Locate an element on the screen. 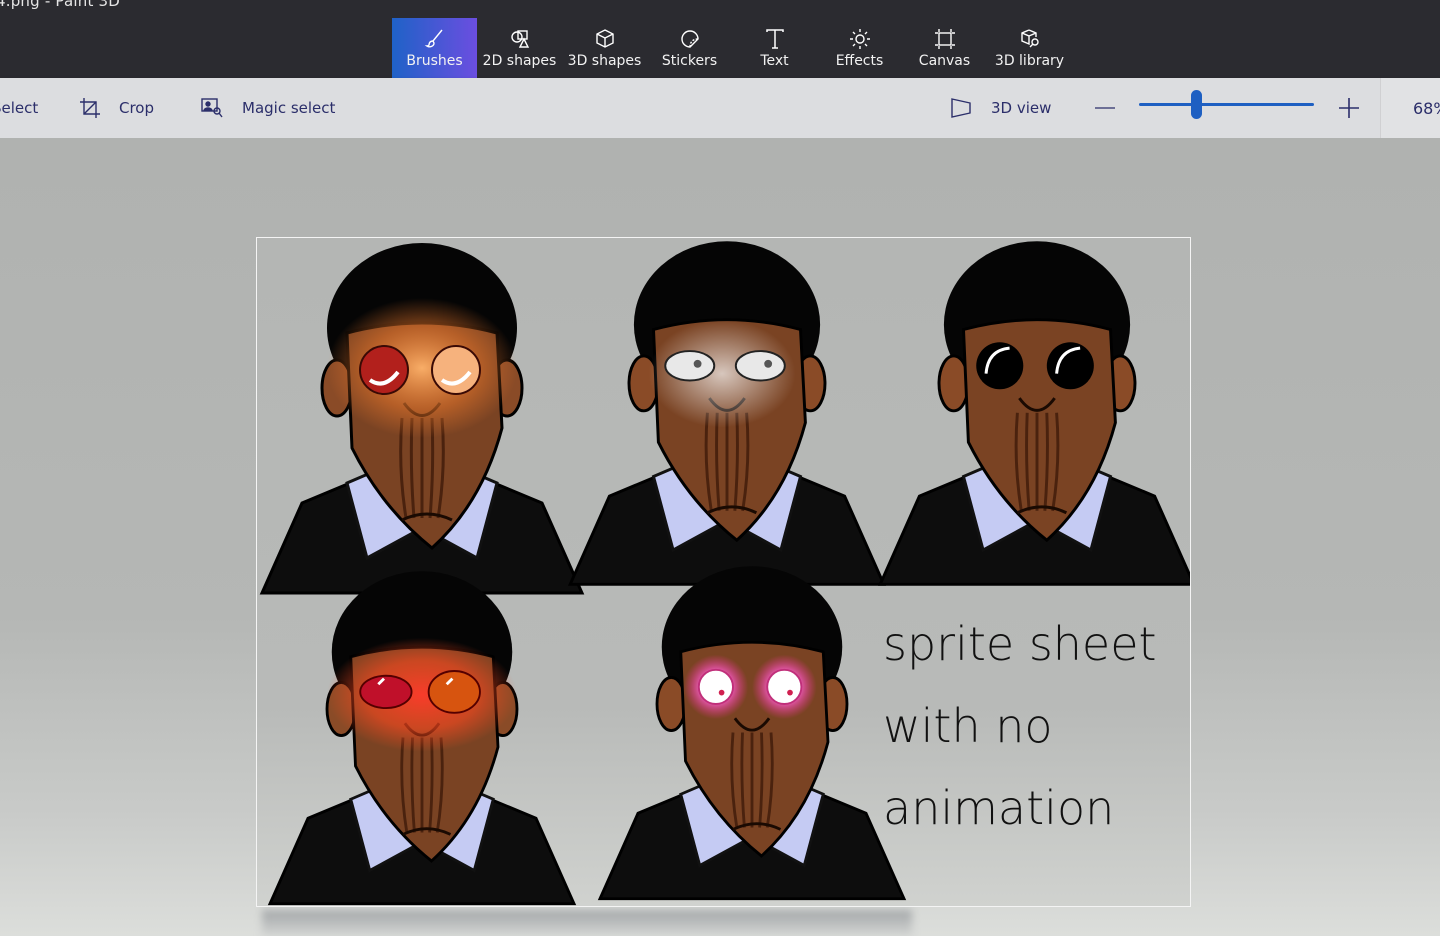 Image resolution: width=1440 pixels, height=936 pixels. tab-3d-shapes: 3D shapes is located at coordinates (604, 48).